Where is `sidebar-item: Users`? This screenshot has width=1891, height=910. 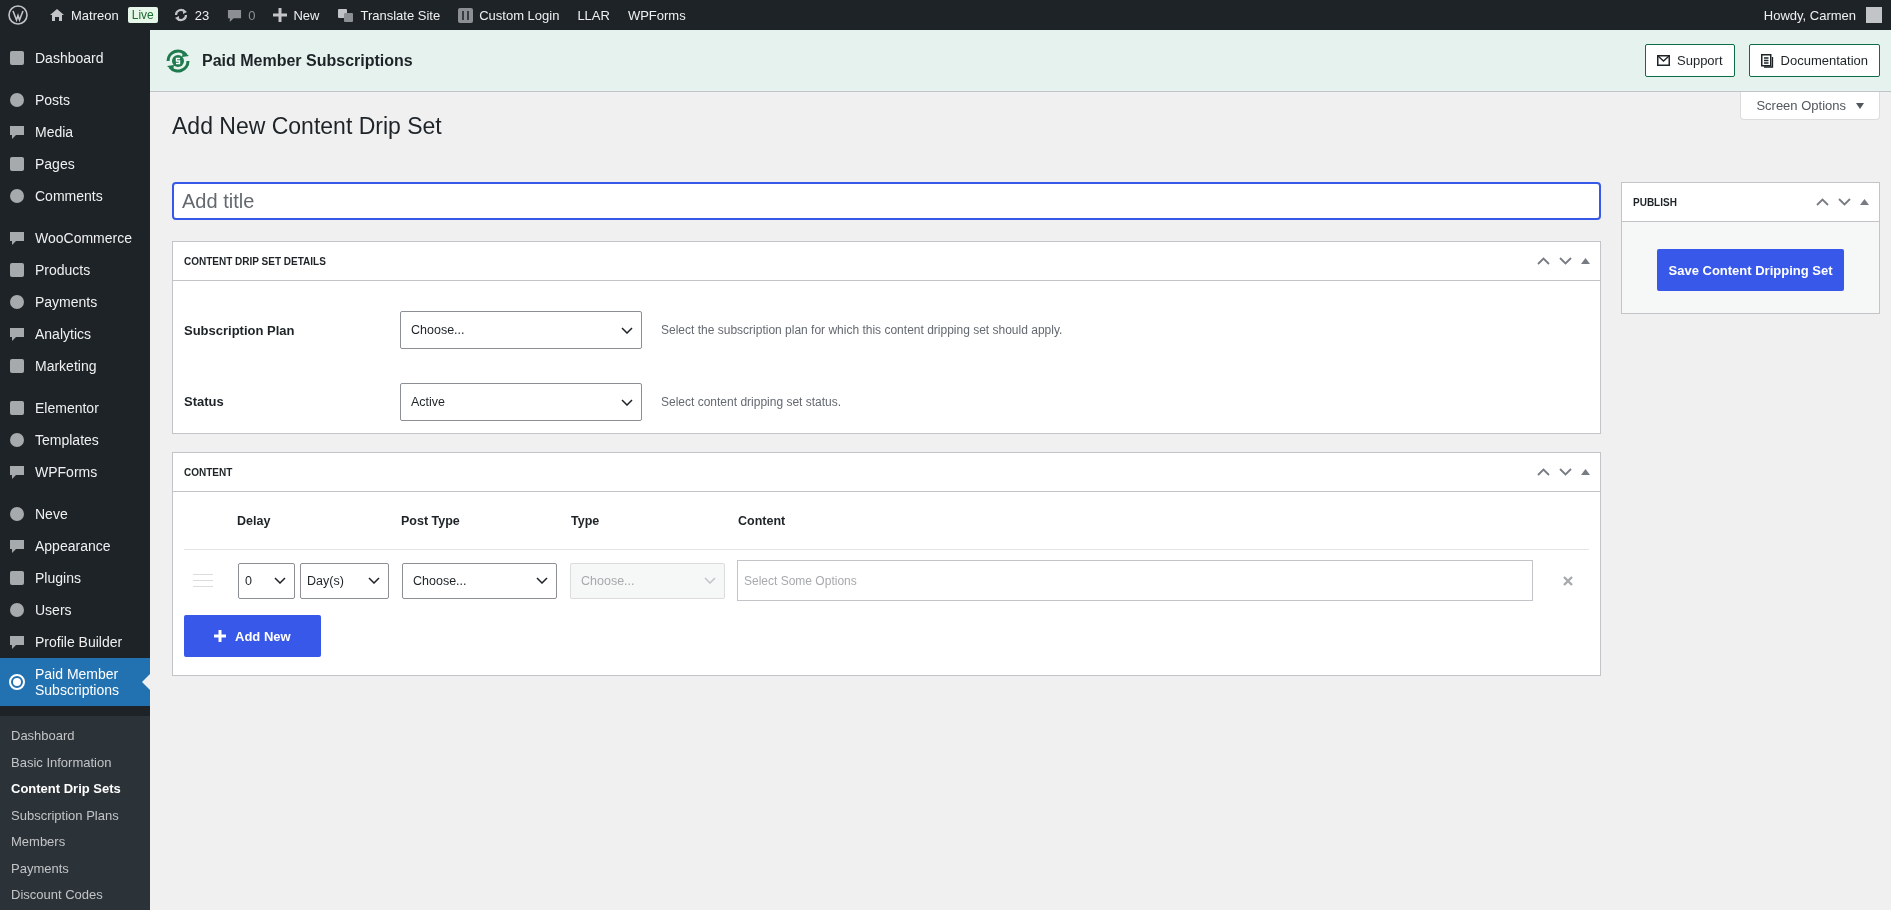
sidebar-item: Users is located at coordinates (75, 610).